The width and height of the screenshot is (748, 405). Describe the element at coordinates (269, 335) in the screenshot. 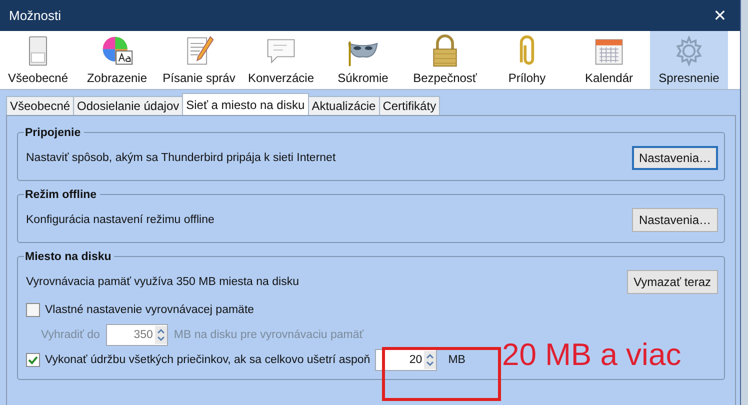

I see `unit-label: MB na disku pre vyrovnávaciu pamäť` at that location.